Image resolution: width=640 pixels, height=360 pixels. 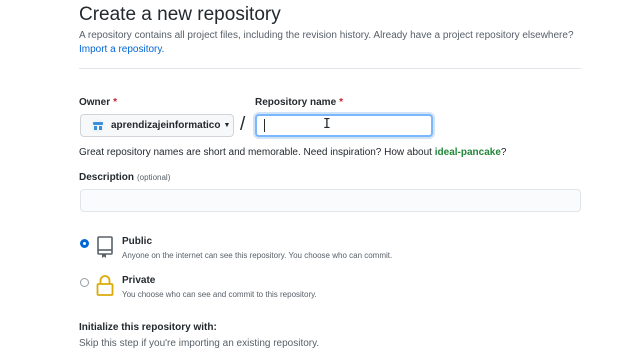 What do you see at coordinates (227, 125) in the screenshot?
I see `chevron-down-icon: ▼` at bounding box center [227, 125].